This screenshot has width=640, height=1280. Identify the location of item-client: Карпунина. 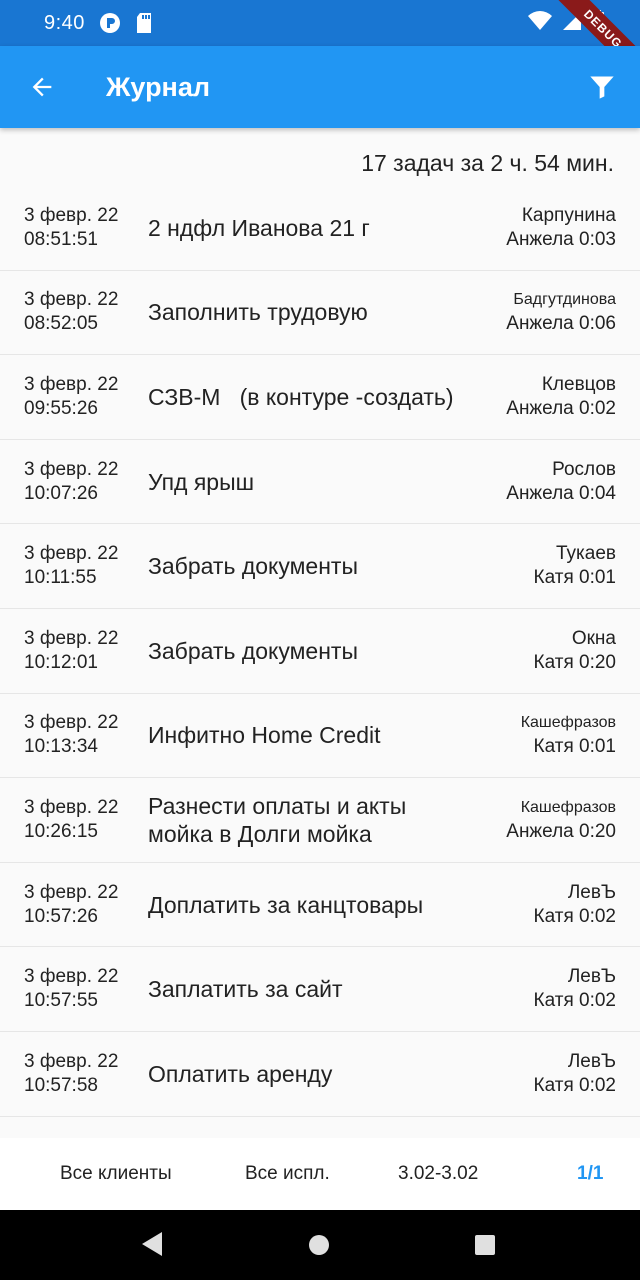
(568, 215).